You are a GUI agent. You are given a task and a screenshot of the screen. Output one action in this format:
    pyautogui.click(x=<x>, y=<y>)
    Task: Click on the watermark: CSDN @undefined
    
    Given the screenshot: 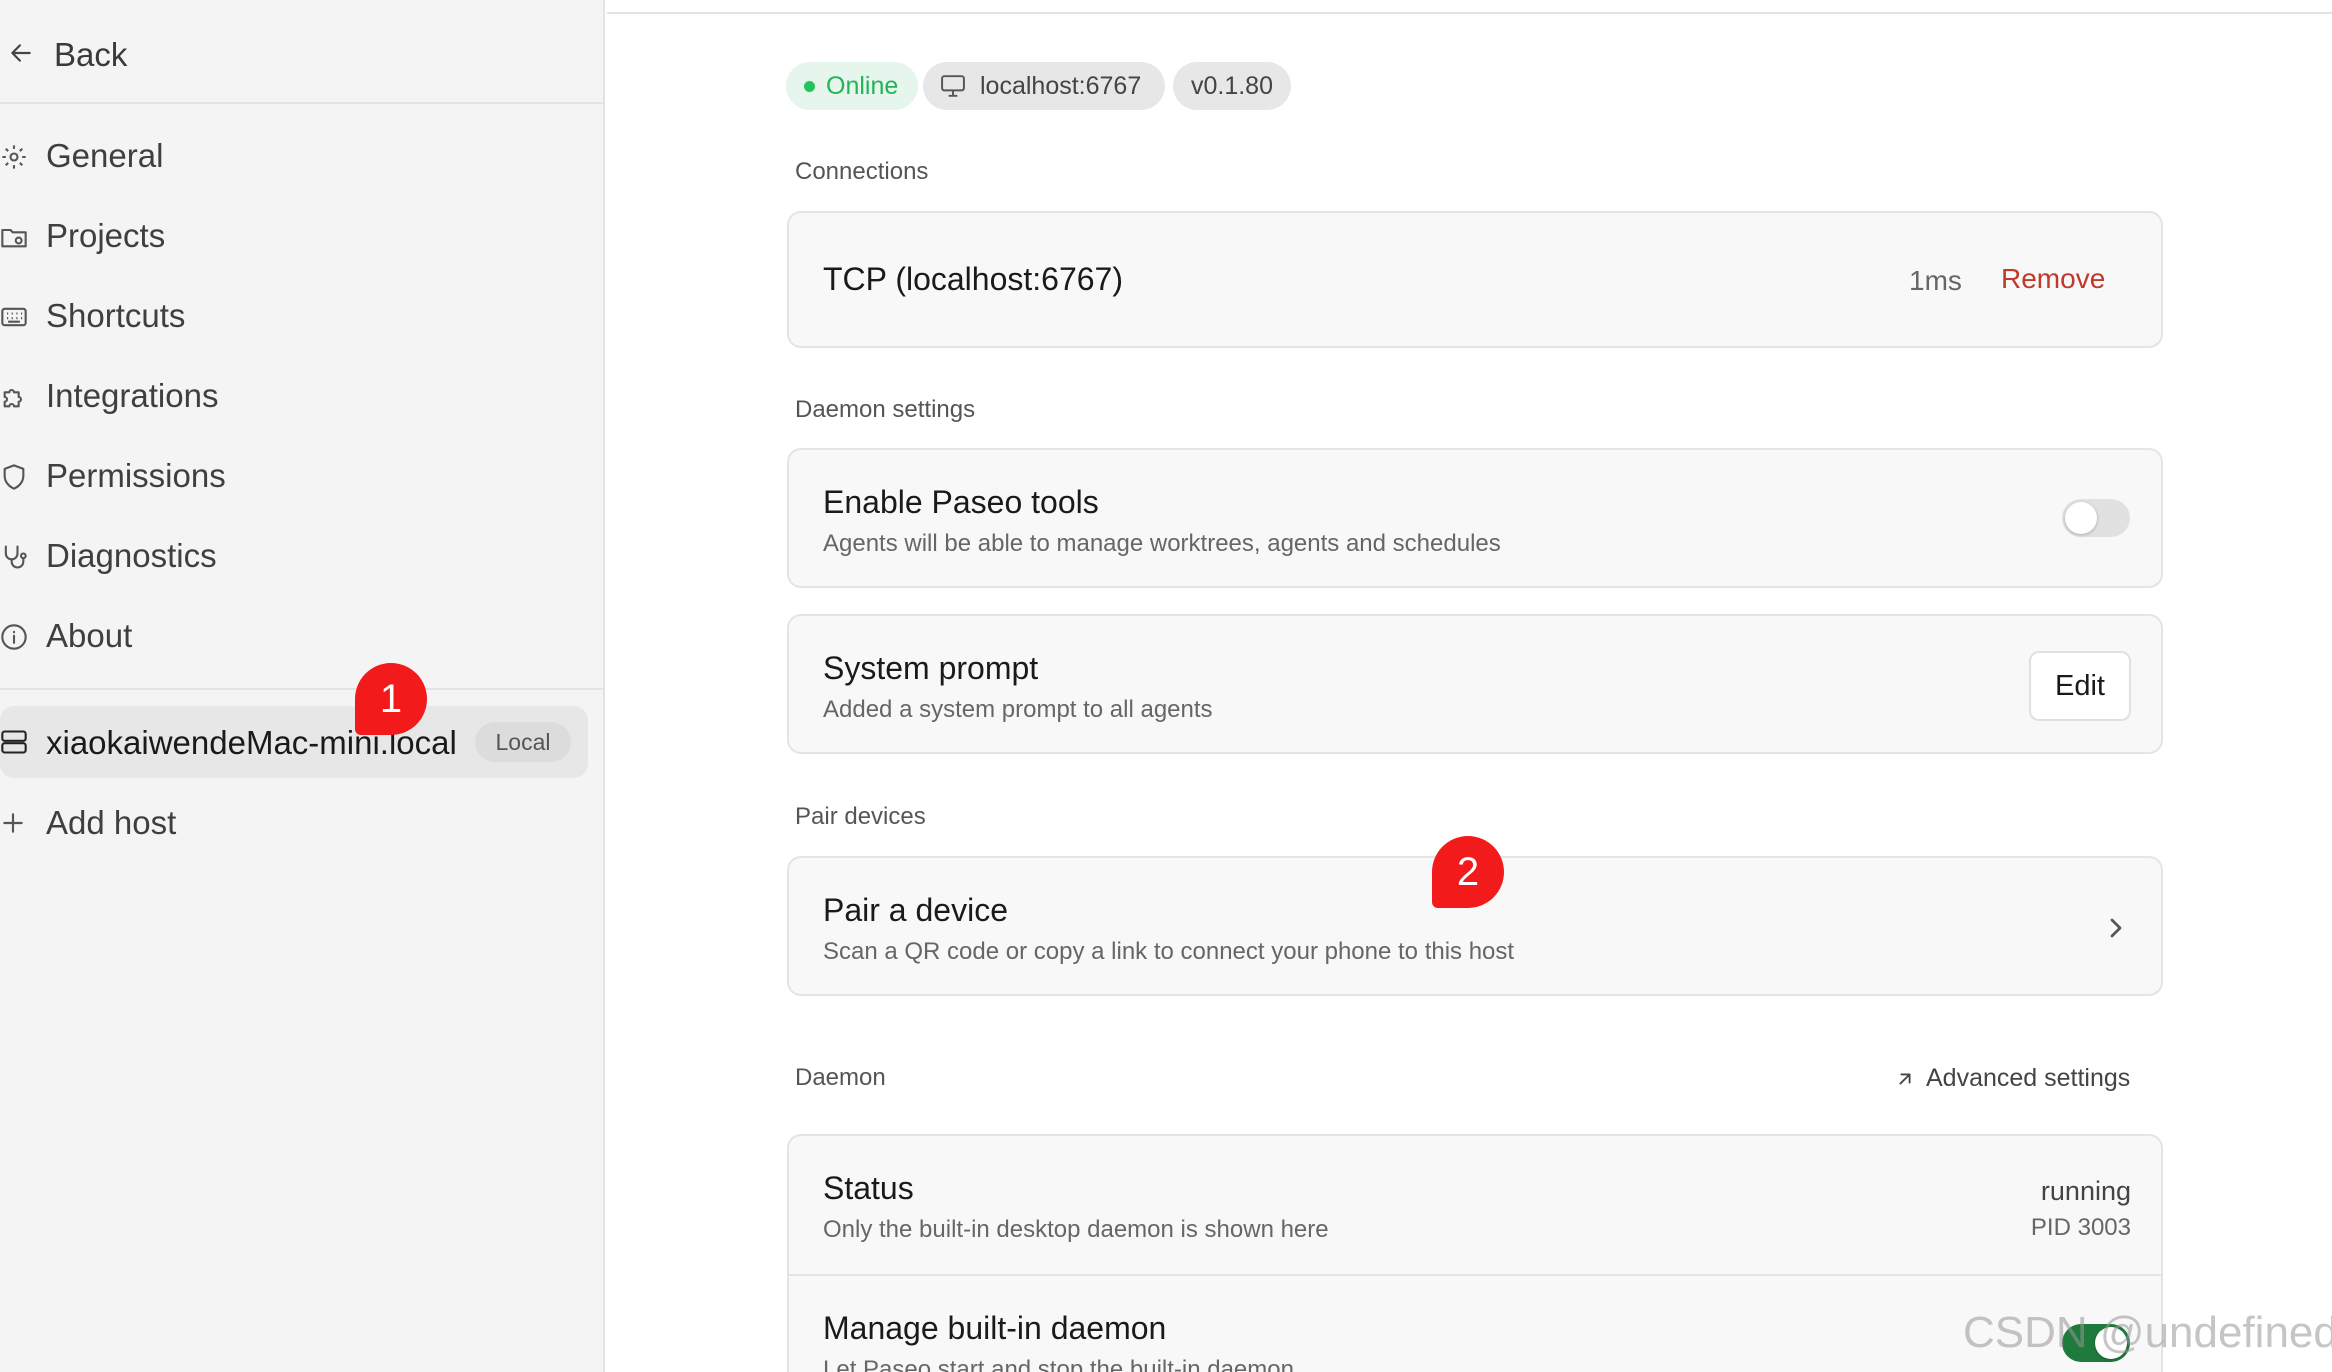 What is the action you would take?
    pyautogui.click(x=2147, y=1332)
    